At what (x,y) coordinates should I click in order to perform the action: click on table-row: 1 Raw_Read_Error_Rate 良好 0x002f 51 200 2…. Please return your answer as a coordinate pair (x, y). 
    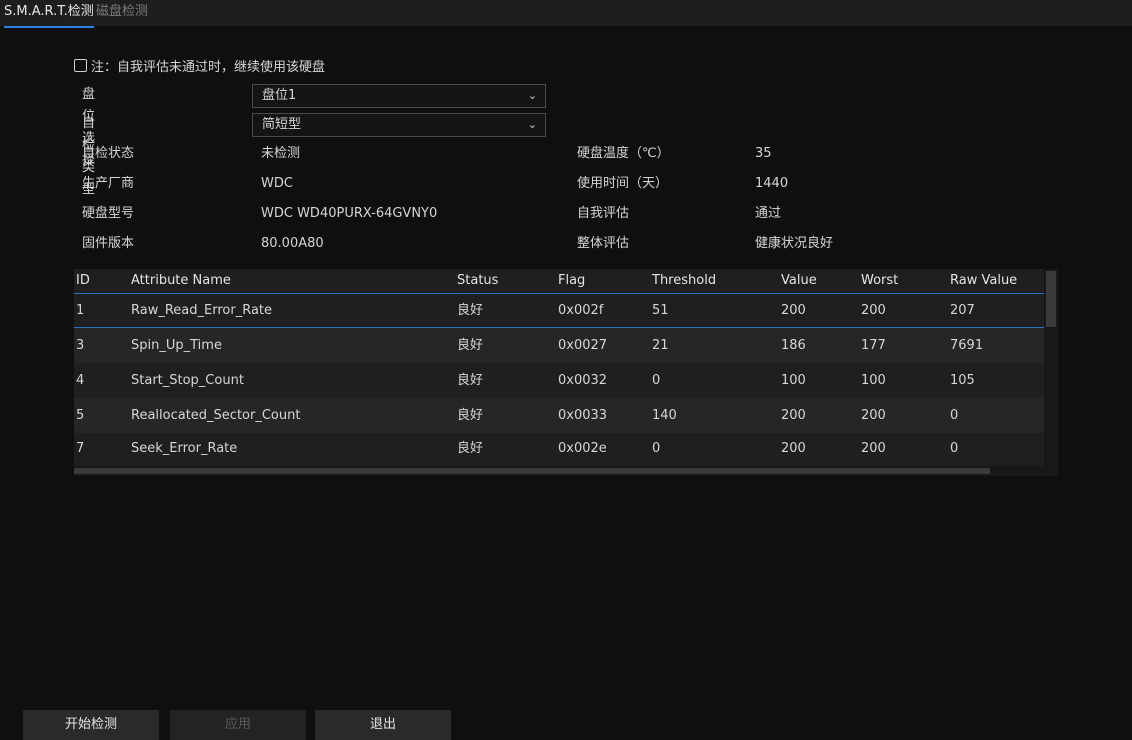
    Looking at the image, I should click on (559, 310).